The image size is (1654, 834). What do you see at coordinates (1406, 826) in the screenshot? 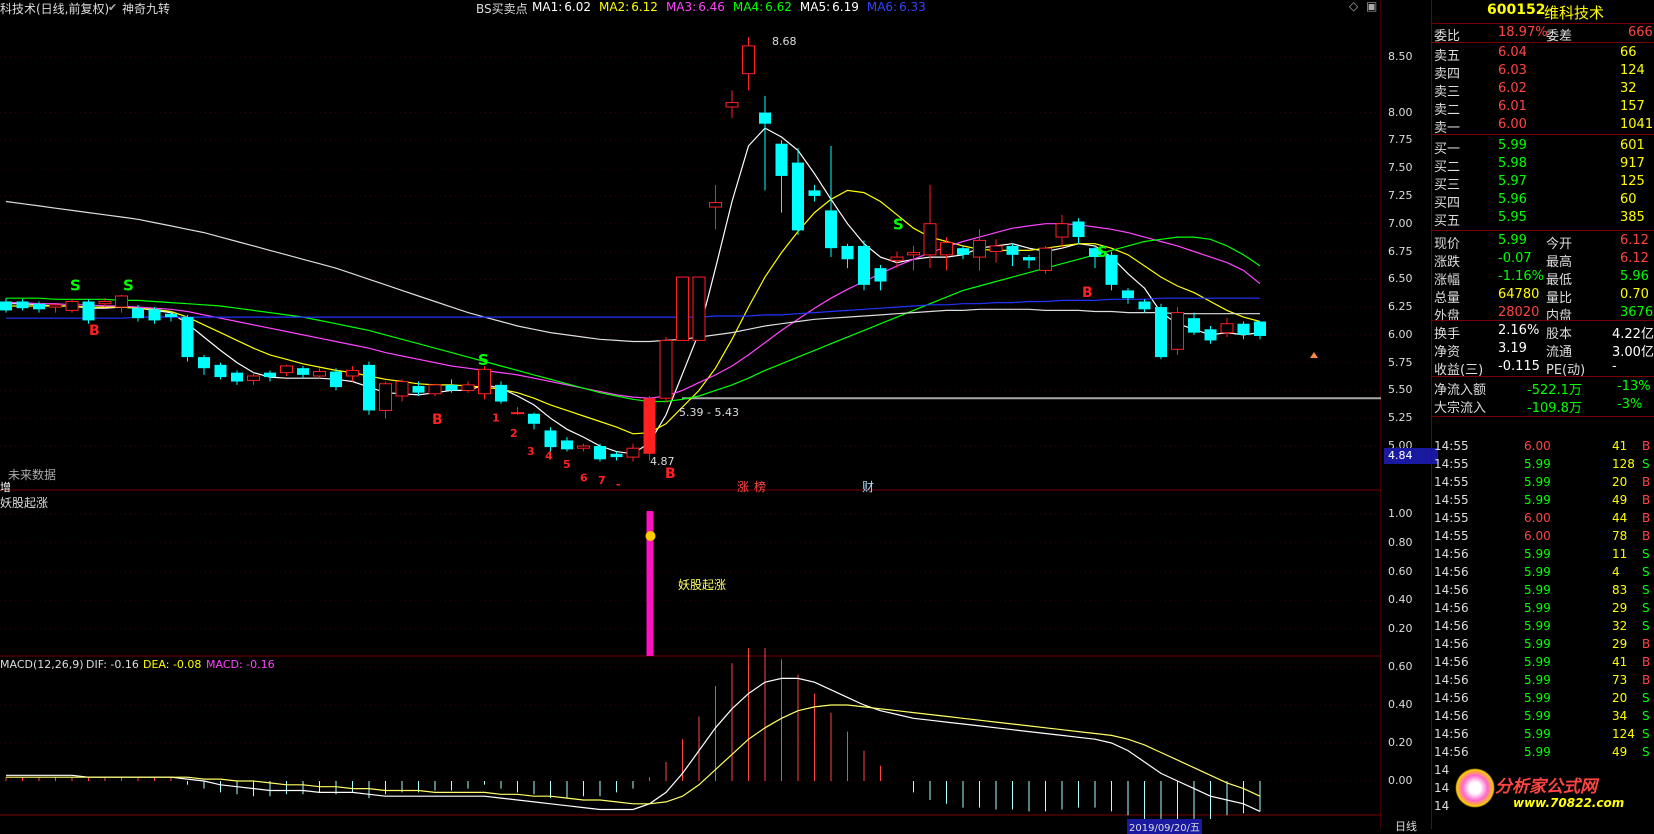
I see `period-label: 日线` at bounding box center [1406, 826].